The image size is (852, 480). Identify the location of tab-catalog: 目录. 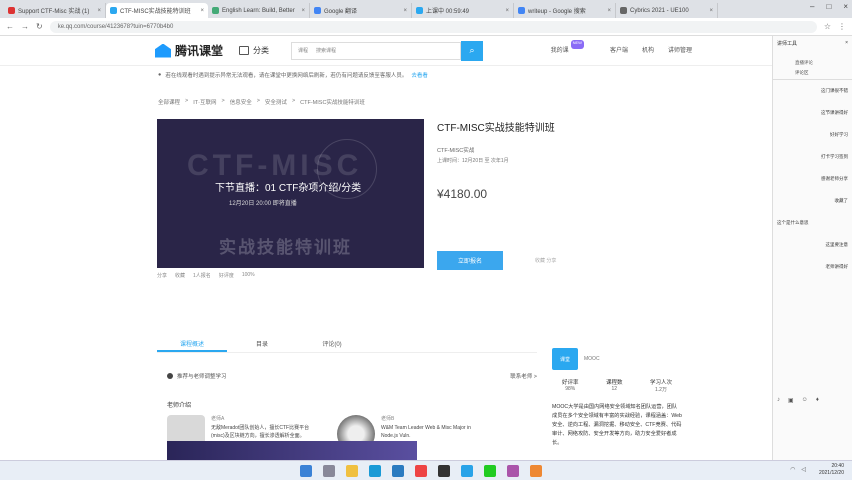
(262, 342).